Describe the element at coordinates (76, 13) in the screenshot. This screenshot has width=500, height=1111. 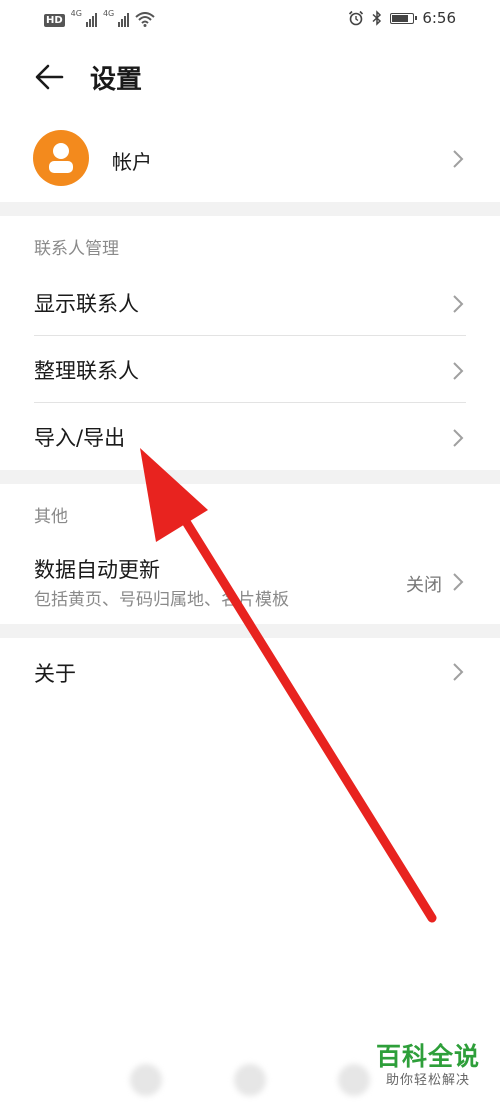
I see `network-type-1: 4G` at that location.